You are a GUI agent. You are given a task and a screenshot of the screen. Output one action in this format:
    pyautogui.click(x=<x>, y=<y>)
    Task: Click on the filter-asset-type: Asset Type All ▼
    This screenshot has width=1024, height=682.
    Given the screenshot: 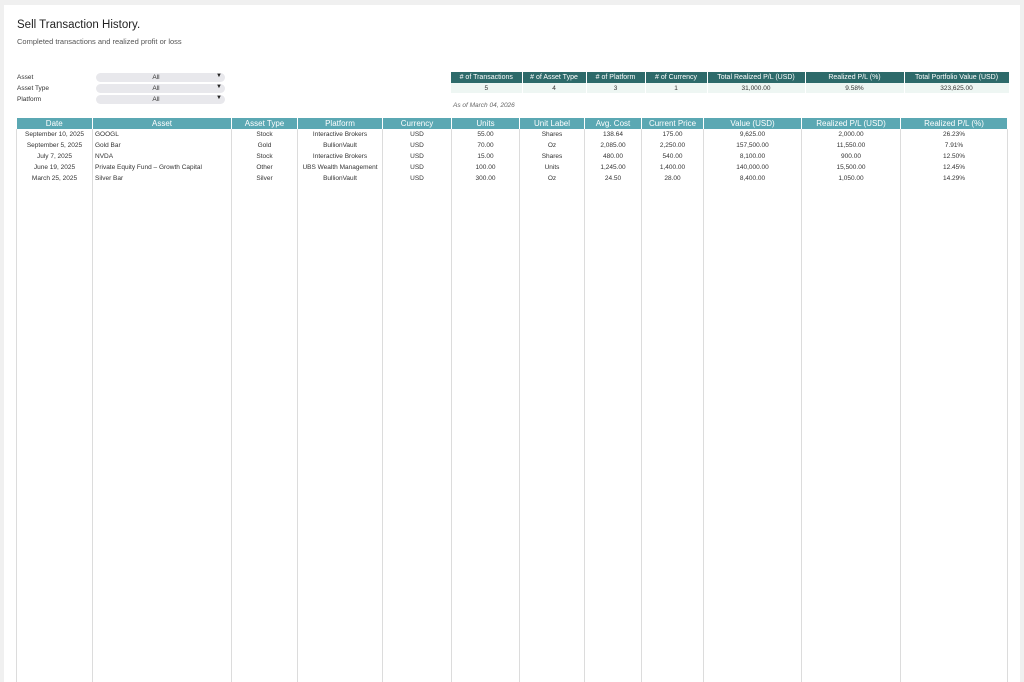 What is the action you would take?
    pyautogui.click(x=127, y=89)
    